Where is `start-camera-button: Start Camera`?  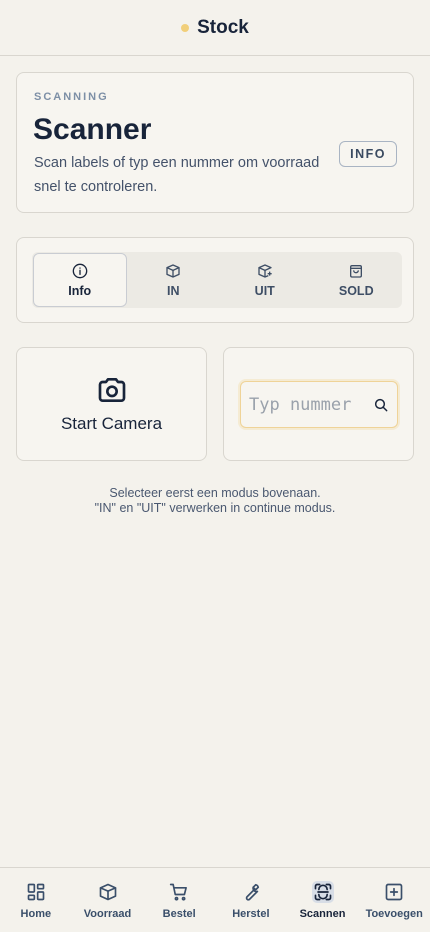 start-camera-button: Start Camera is located at coordinates (111, 404).